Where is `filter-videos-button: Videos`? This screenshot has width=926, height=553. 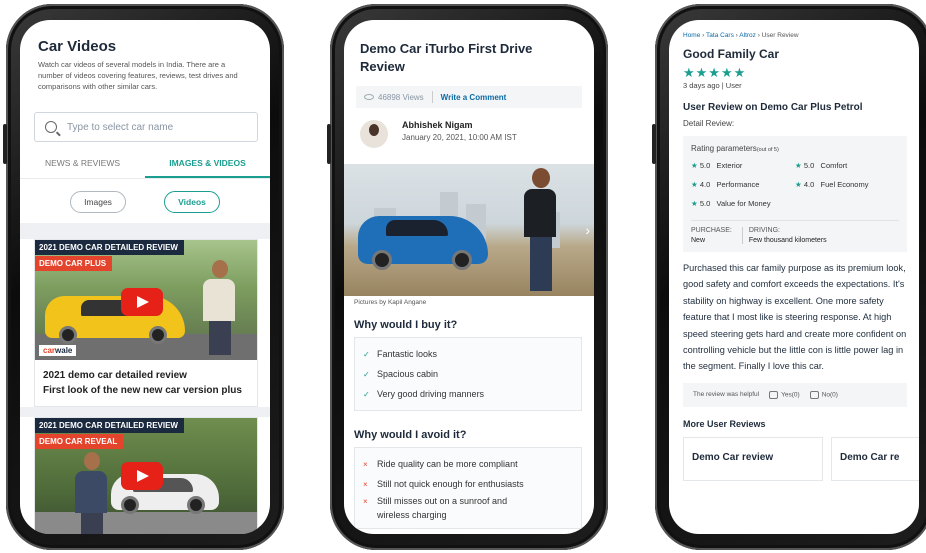 filter-videos-button: Videos is located at coordinates (192, 202).